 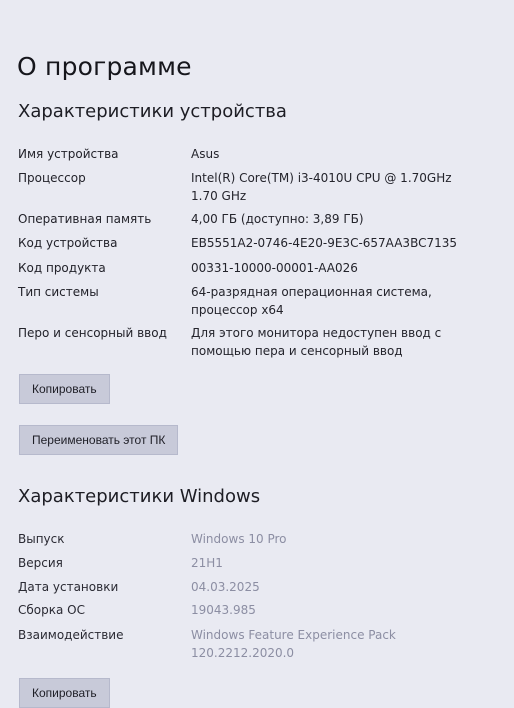 What do you see at coordinates (52, 178) in the screenshot?
I see `spec-label: Процессор` at bounding box center [52, 178].